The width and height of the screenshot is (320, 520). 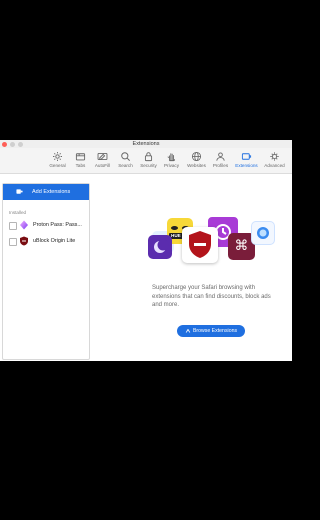 I want to click on window-title: Extensions, so click(x=146, y=144).